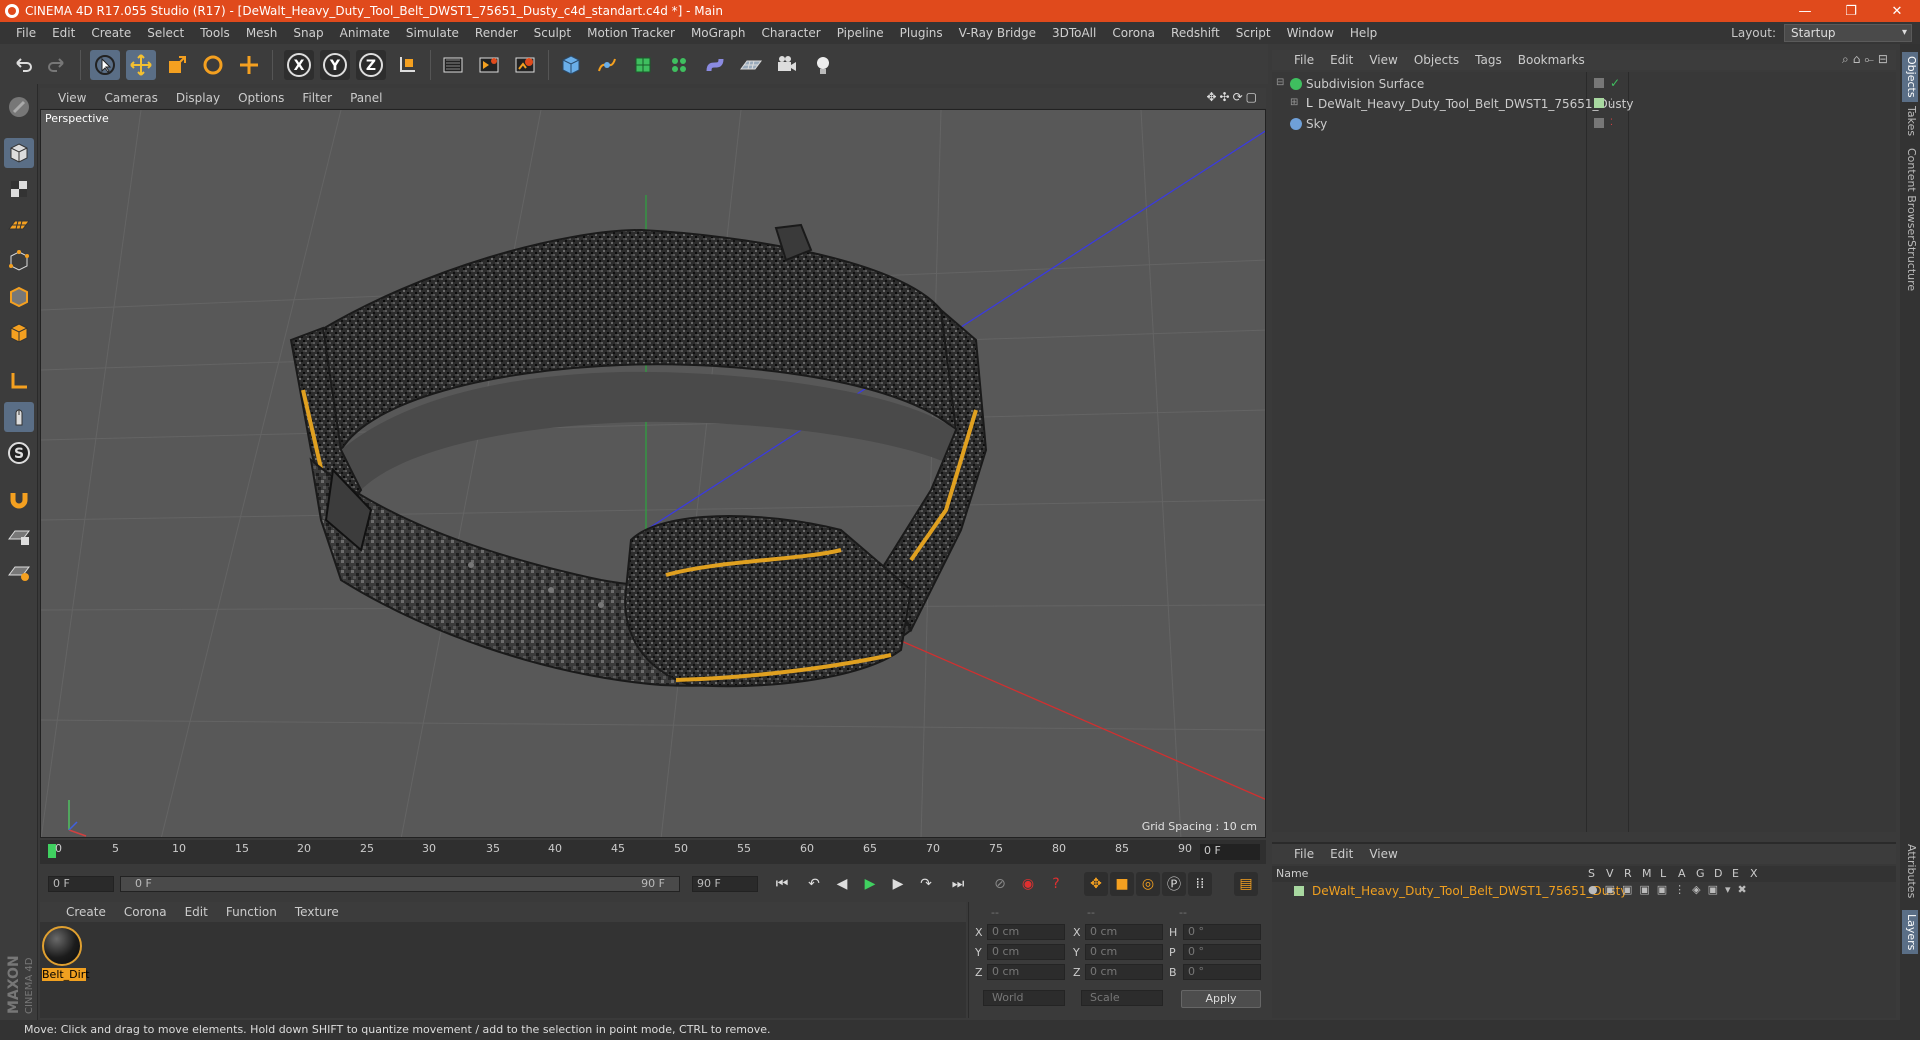  I want to click on record-keys-icon: ⊘, so click(1000, 884).